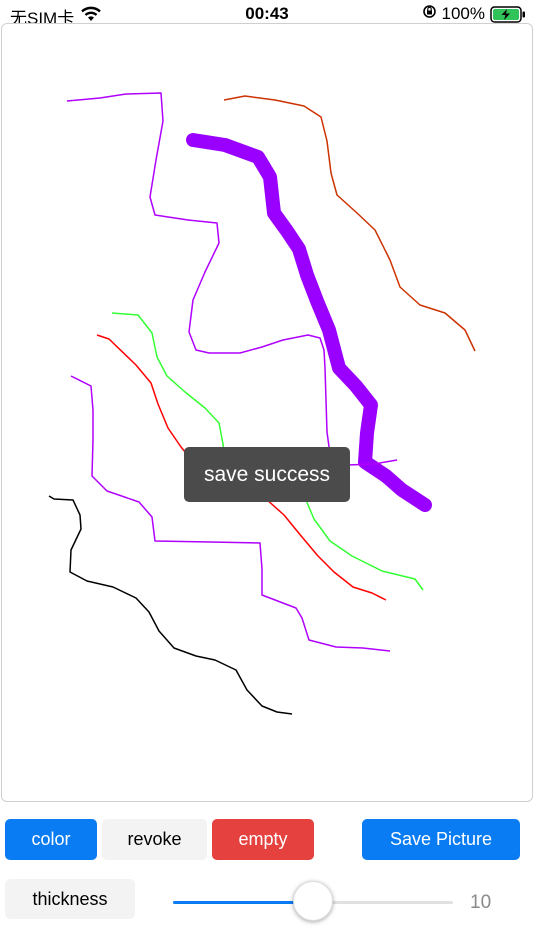 Image resolution: width=534 pixels, height=950 pixels. What do you see at coordinates (349, 223) in the screenshot?
I see `stroke-orange` at bounding box center [349, 223].